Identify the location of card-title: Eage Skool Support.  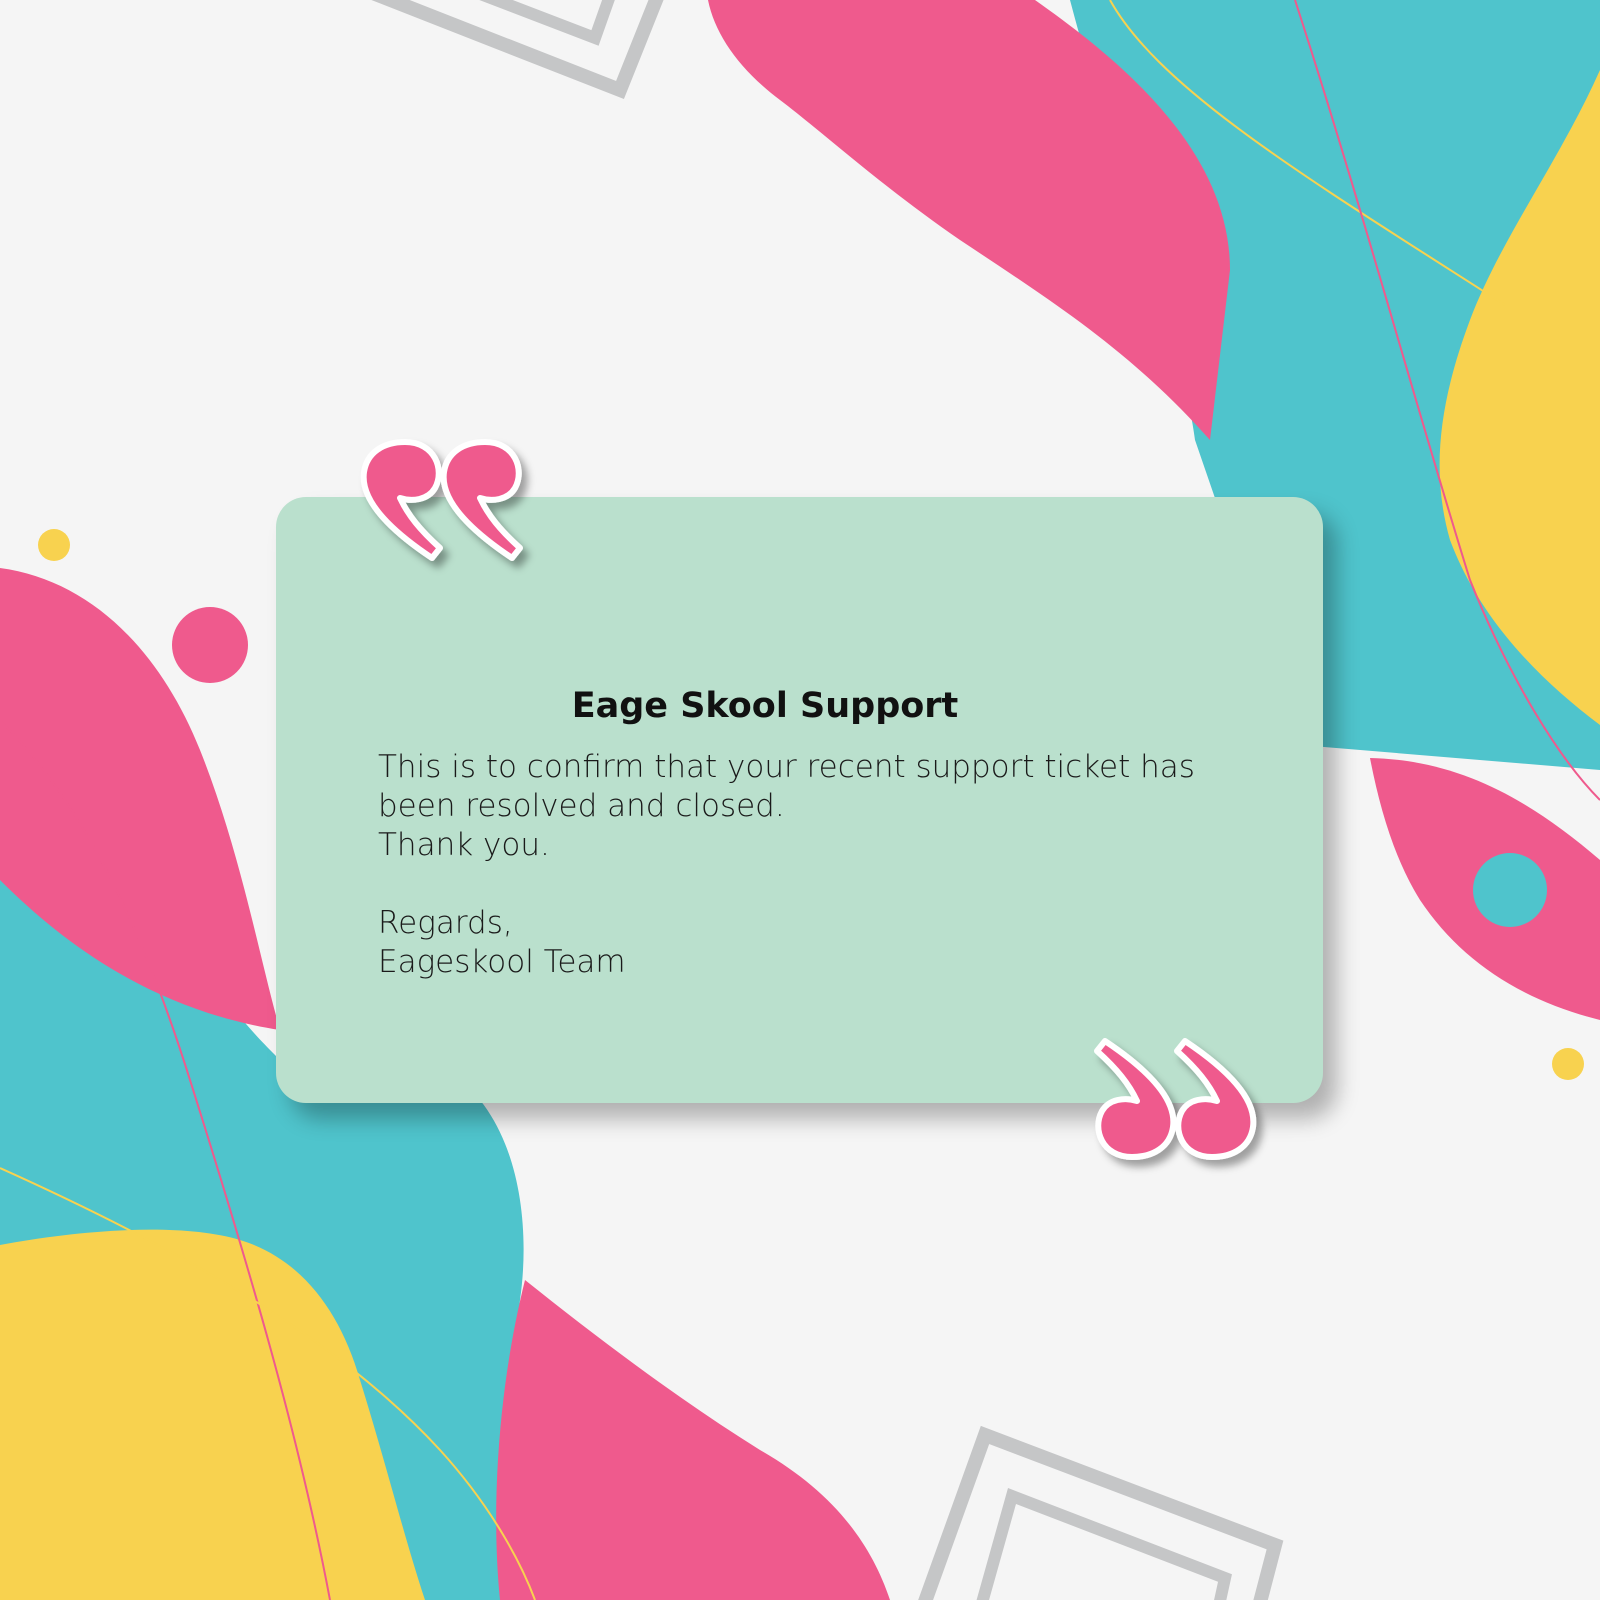
(765, 706).